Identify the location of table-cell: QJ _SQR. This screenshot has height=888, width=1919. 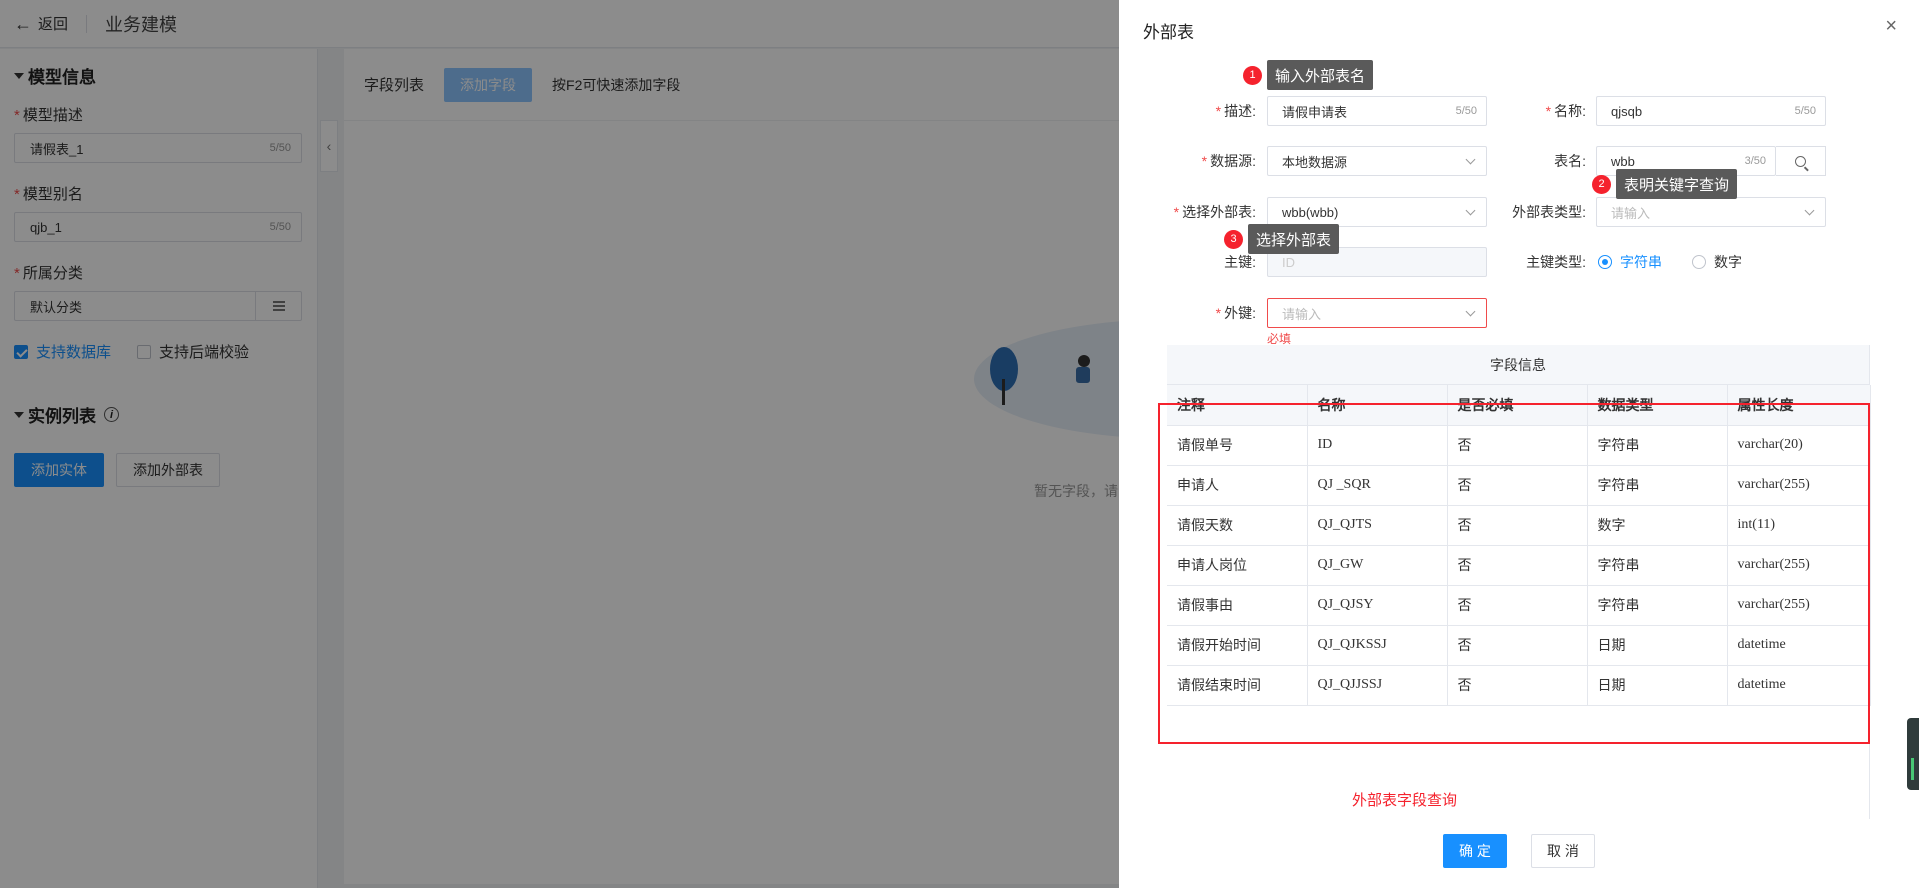
(1377, 485).